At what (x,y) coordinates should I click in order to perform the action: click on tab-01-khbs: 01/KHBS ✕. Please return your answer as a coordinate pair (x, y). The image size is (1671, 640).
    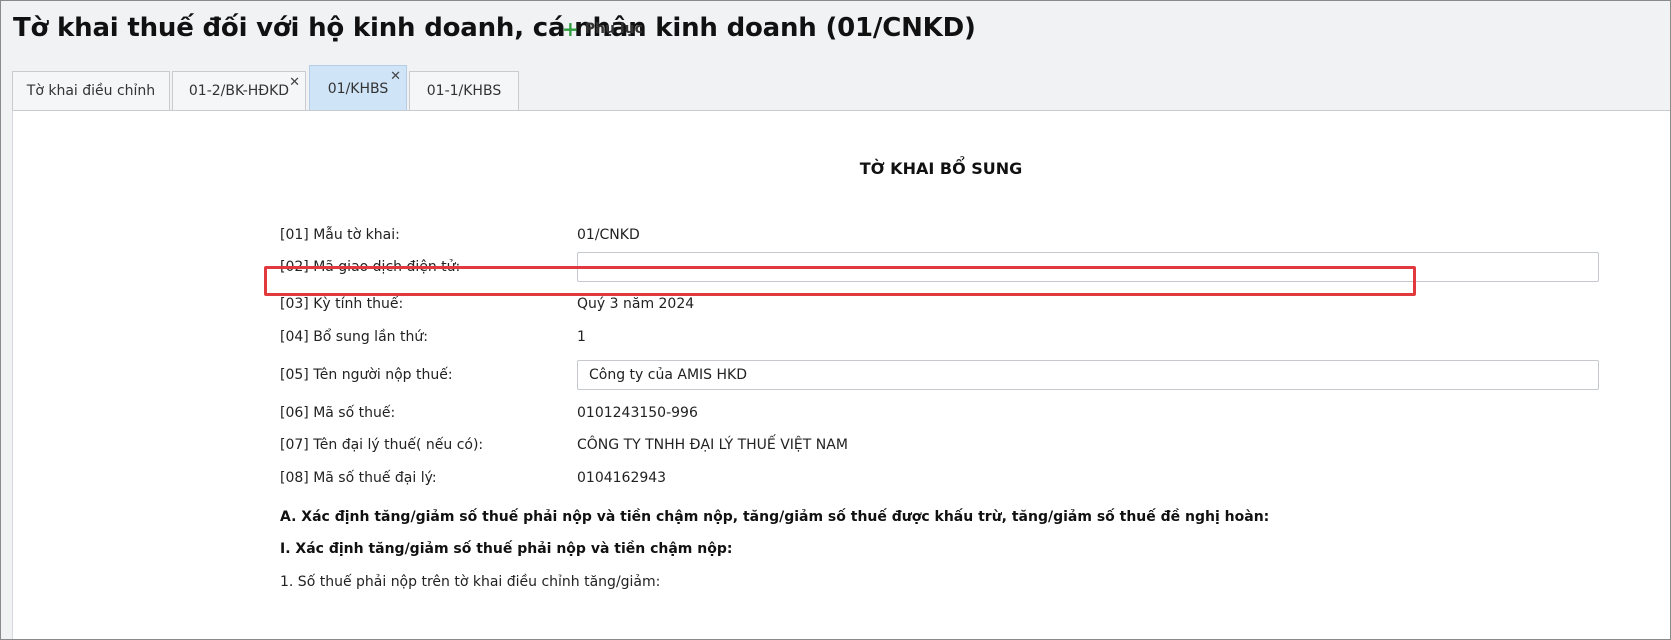
    Looking at the image, I should click on (358, 88).